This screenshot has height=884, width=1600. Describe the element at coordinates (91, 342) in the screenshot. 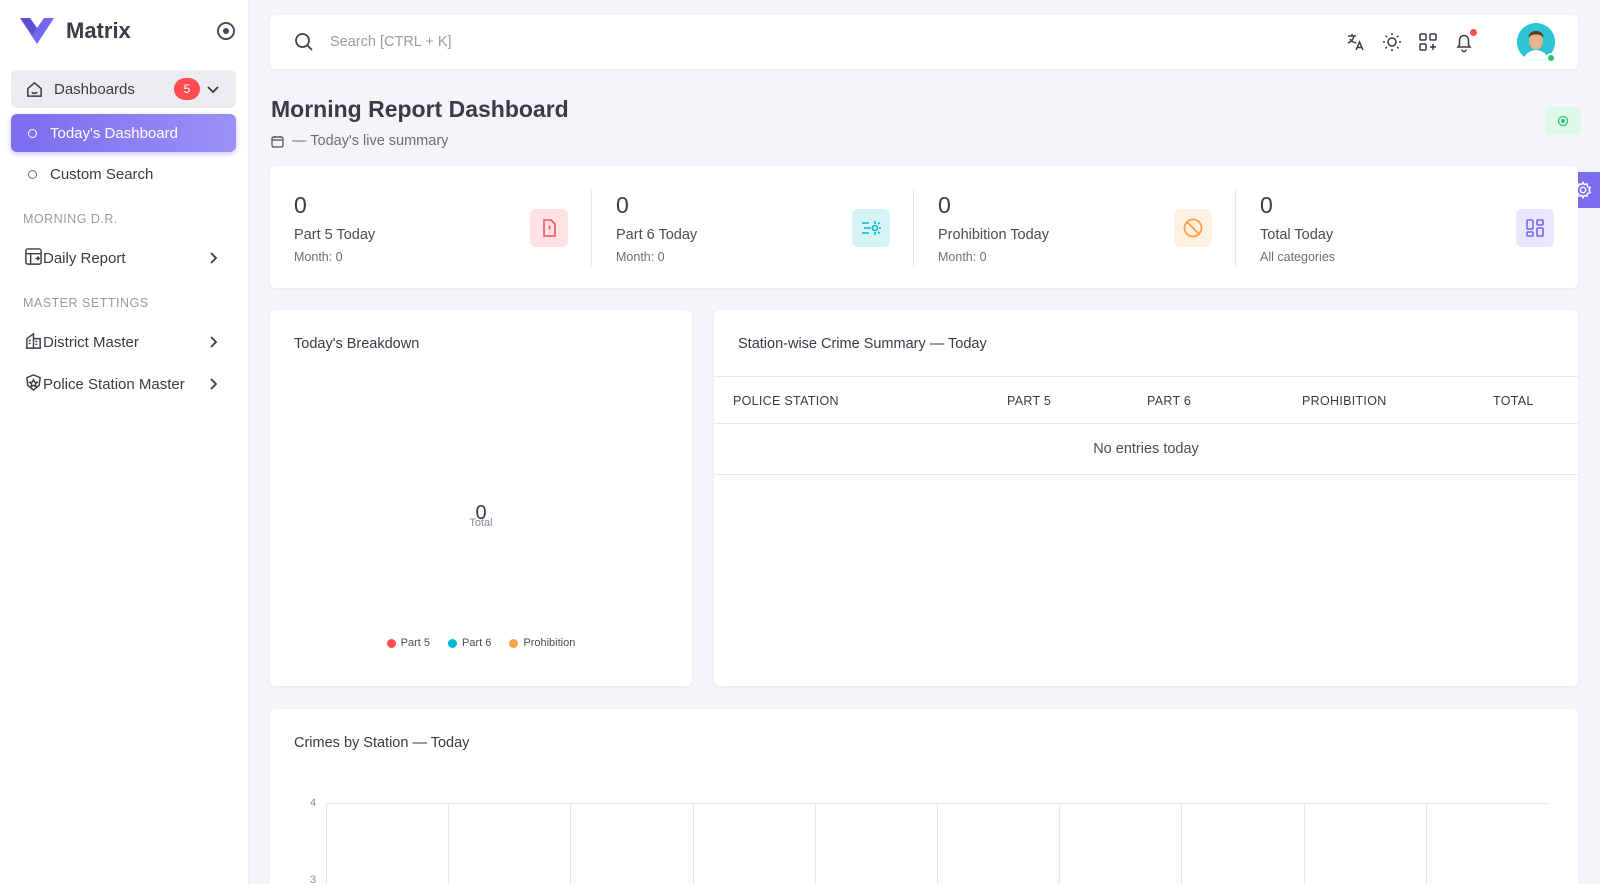

I see `sidebar-item-label: District Master` at that location.